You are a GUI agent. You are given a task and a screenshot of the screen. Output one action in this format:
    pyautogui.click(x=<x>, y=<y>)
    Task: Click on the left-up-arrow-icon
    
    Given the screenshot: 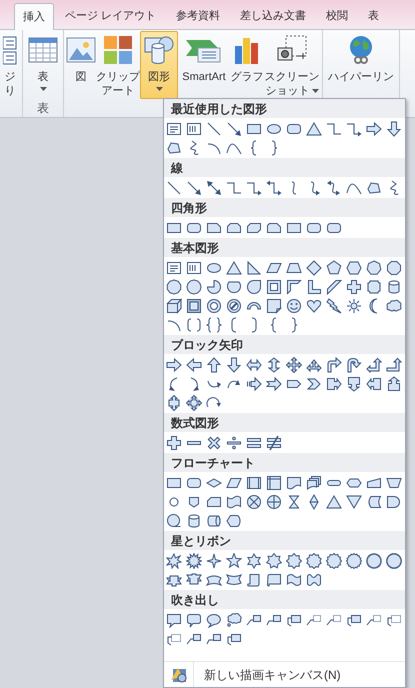 What is the action you would take?
    pyautogui.click(x=374, y=364)
    